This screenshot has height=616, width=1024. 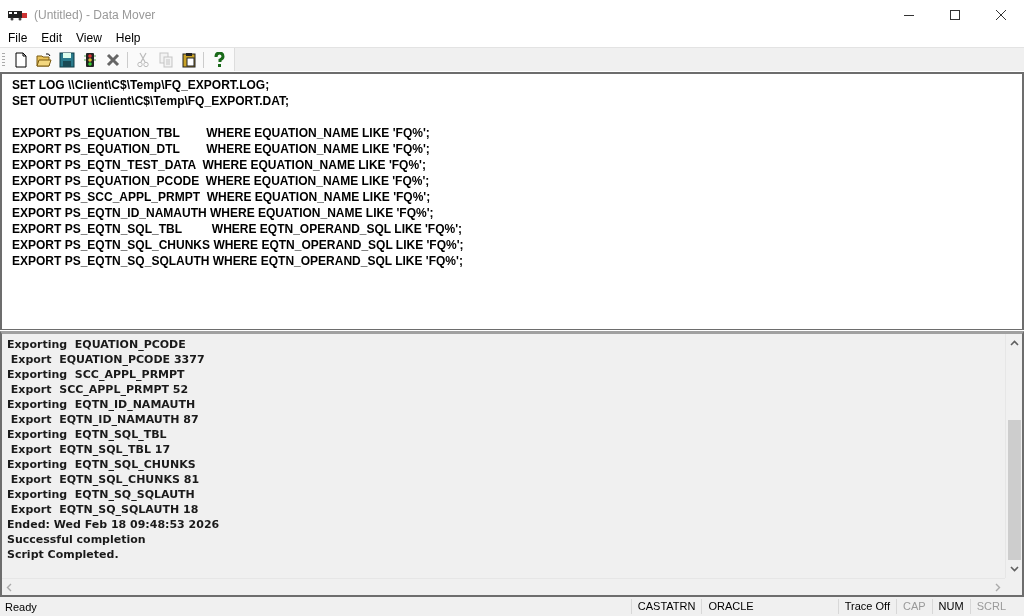 I want to click on log-line: Exporting EQTN_SQ_SQLAUTH, so click(x=101, y=494).